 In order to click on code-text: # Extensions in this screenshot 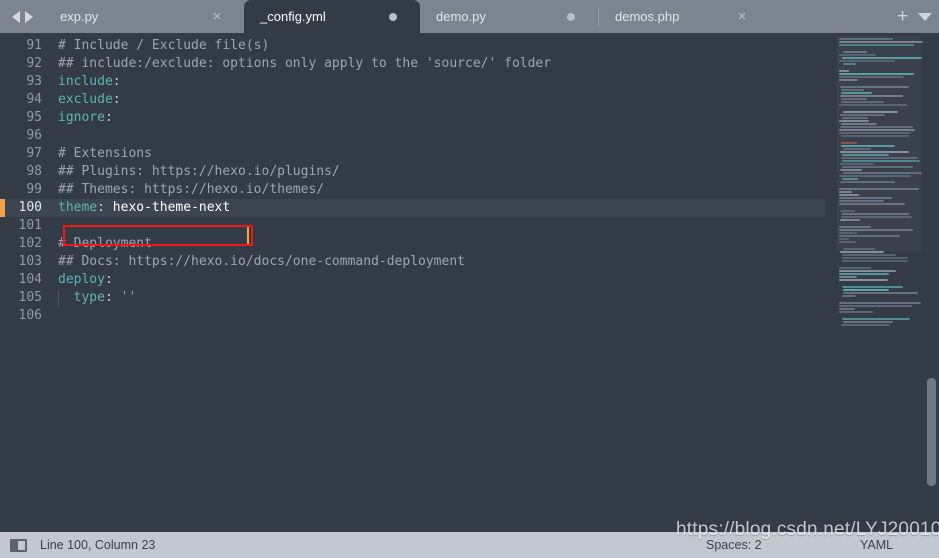, I will do `click(105, 154)`.